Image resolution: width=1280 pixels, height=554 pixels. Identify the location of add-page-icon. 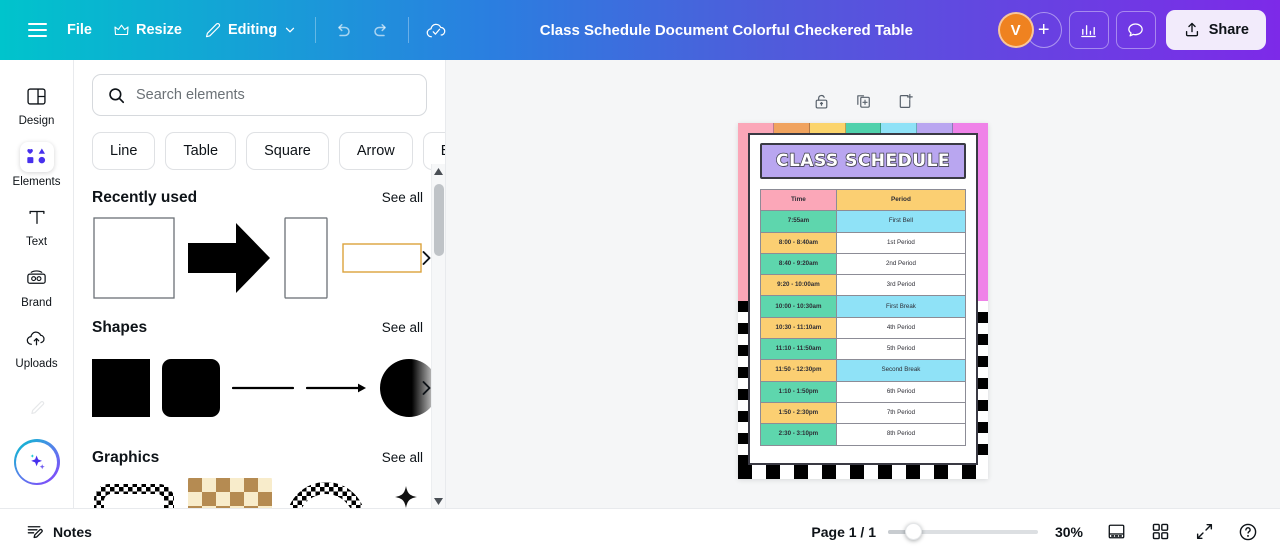
(905, 101).